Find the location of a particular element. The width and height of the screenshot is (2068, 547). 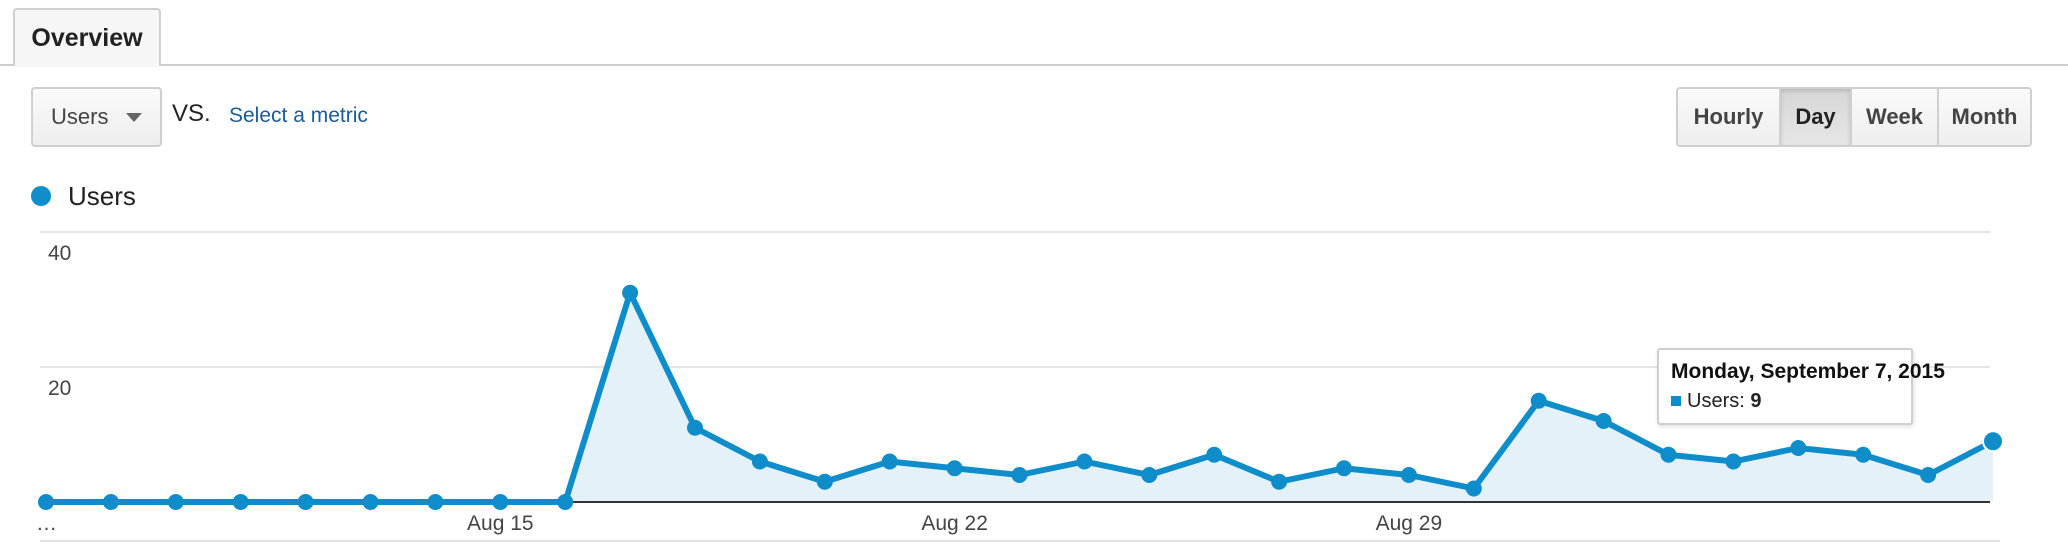

granularity-month-button: Month is located at coordinates (1983, 117).